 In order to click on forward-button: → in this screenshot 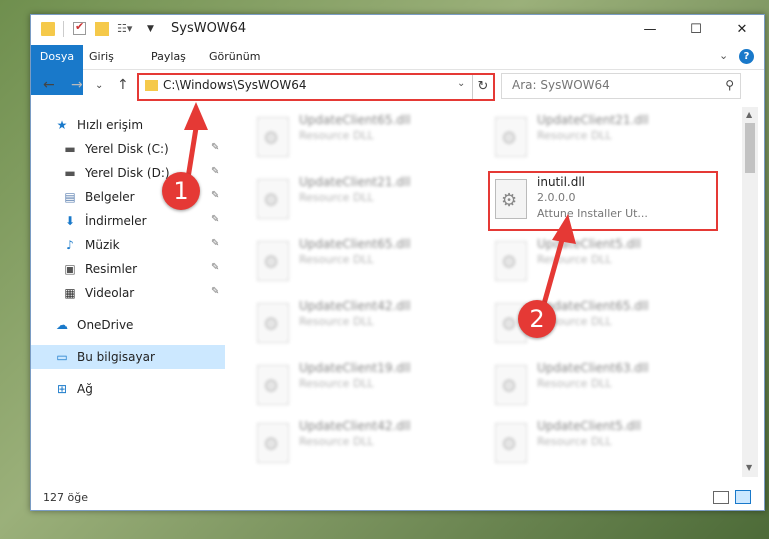, I will do `click(77, 85)`.